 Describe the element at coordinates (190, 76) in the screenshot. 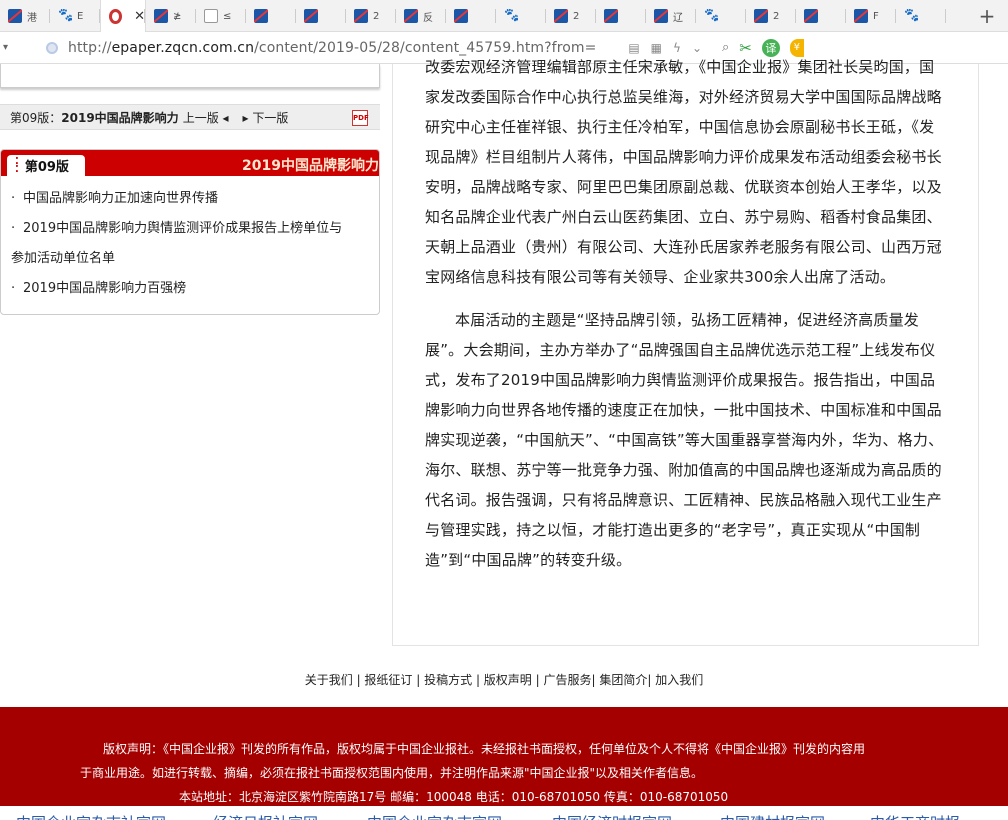

I see `left-box-bottom-edge` at that location.